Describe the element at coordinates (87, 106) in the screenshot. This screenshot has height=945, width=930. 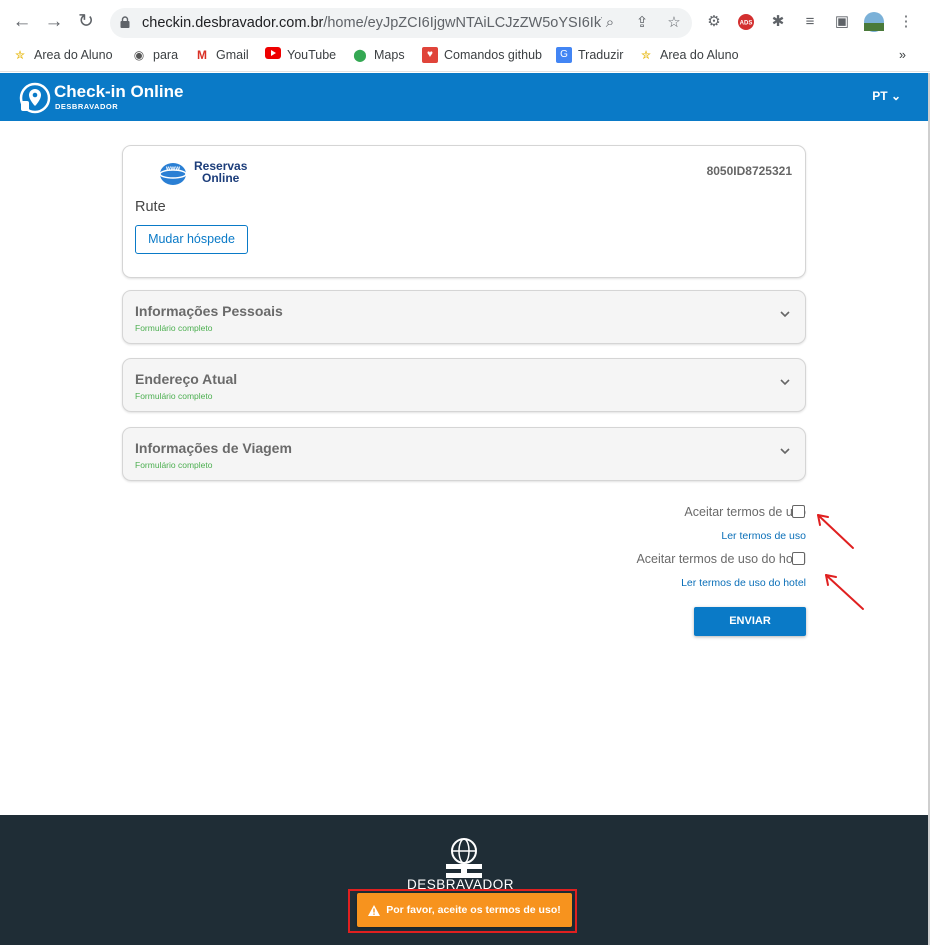
I see `app-subtitle: DESBRAVADOR` at that location.